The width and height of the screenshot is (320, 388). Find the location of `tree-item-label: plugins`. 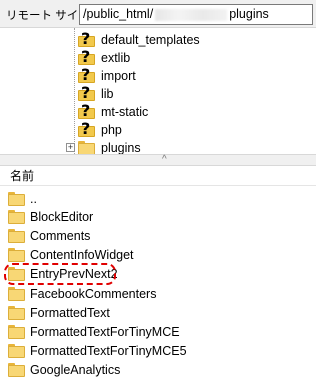

tree-item-label: plugins is located at coordinates (121, 147).